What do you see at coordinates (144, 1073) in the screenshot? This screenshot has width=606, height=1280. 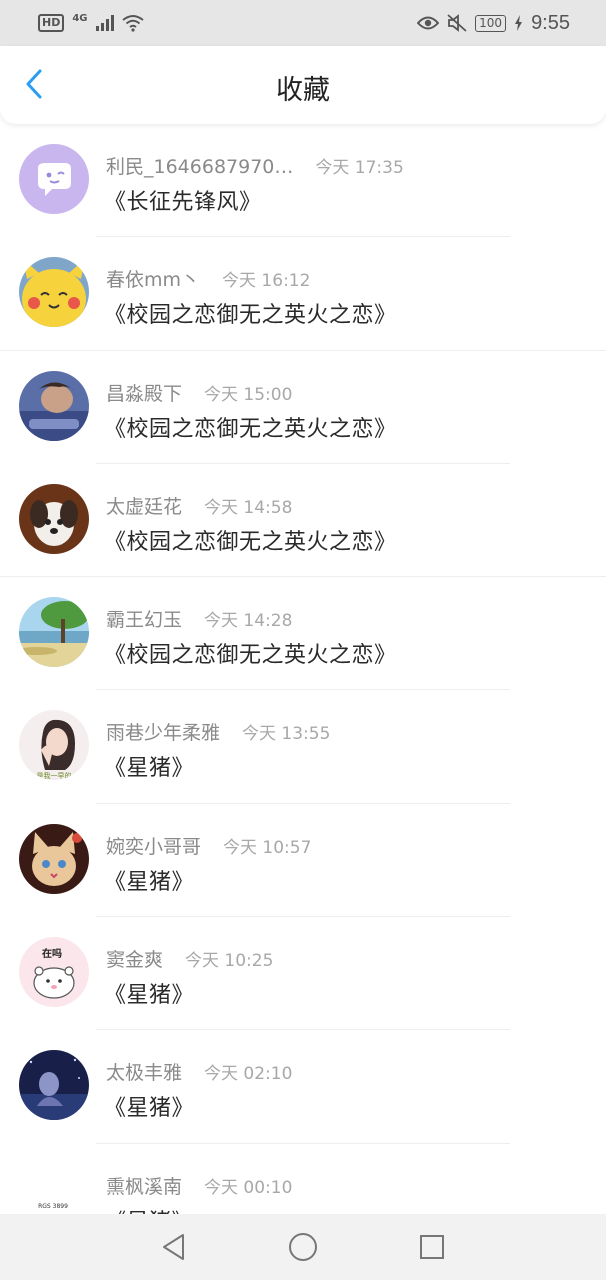 I see `username: 太极丰雅` at bounding box center [144, 1073].